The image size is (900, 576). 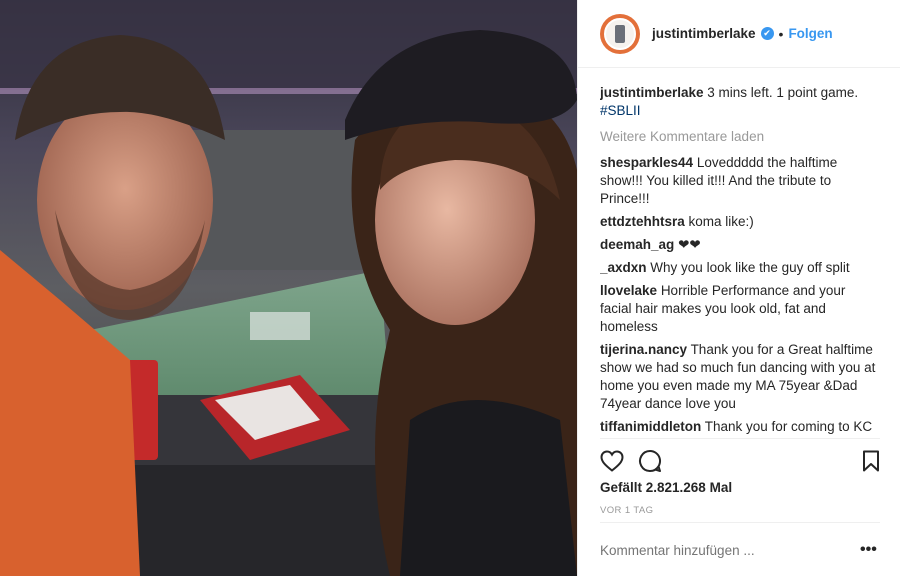 I want to click on more-options-icon: •••, so click(x=868, y=550).